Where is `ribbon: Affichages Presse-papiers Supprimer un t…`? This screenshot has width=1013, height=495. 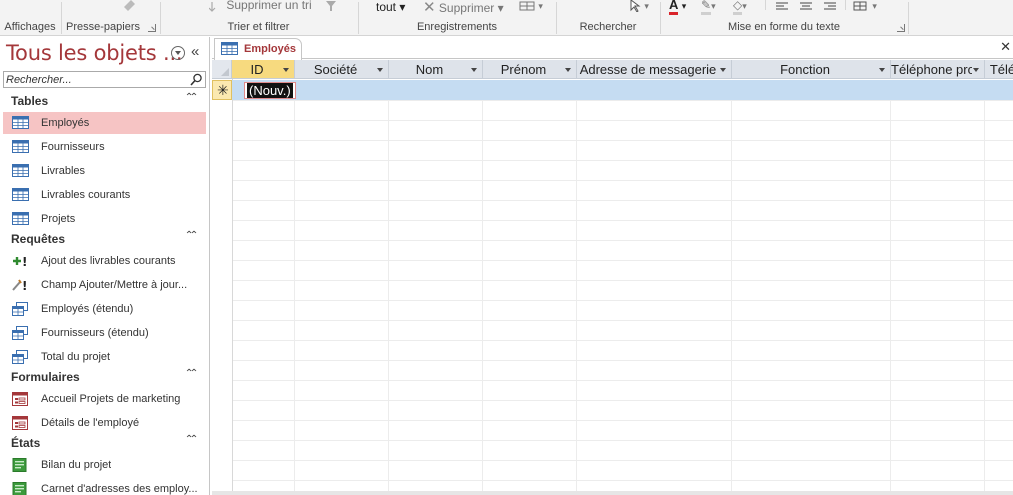 ribbon: Affichages Presse-papiers Supprimer un t… is located at coordinates (506, 18).